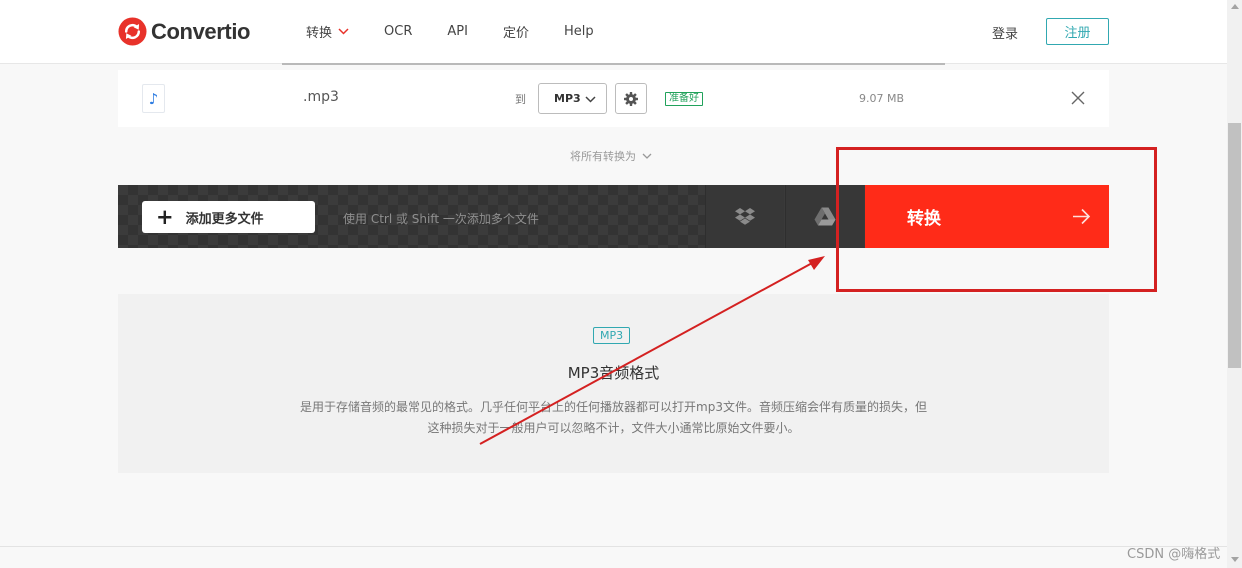 The height and width of the screenshot is (568, 1242). I want to click on login-link: 登录, so click(1005, 32).